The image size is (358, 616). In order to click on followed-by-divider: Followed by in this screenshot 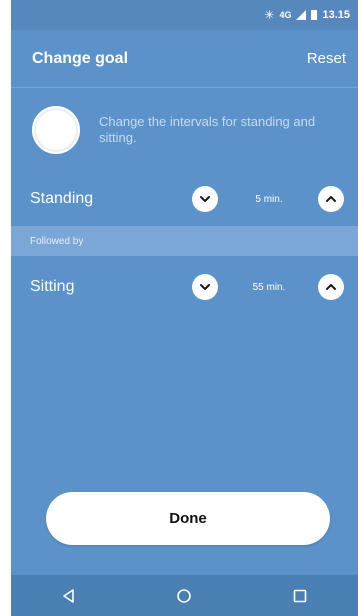, I will do `click(184, 241)`.